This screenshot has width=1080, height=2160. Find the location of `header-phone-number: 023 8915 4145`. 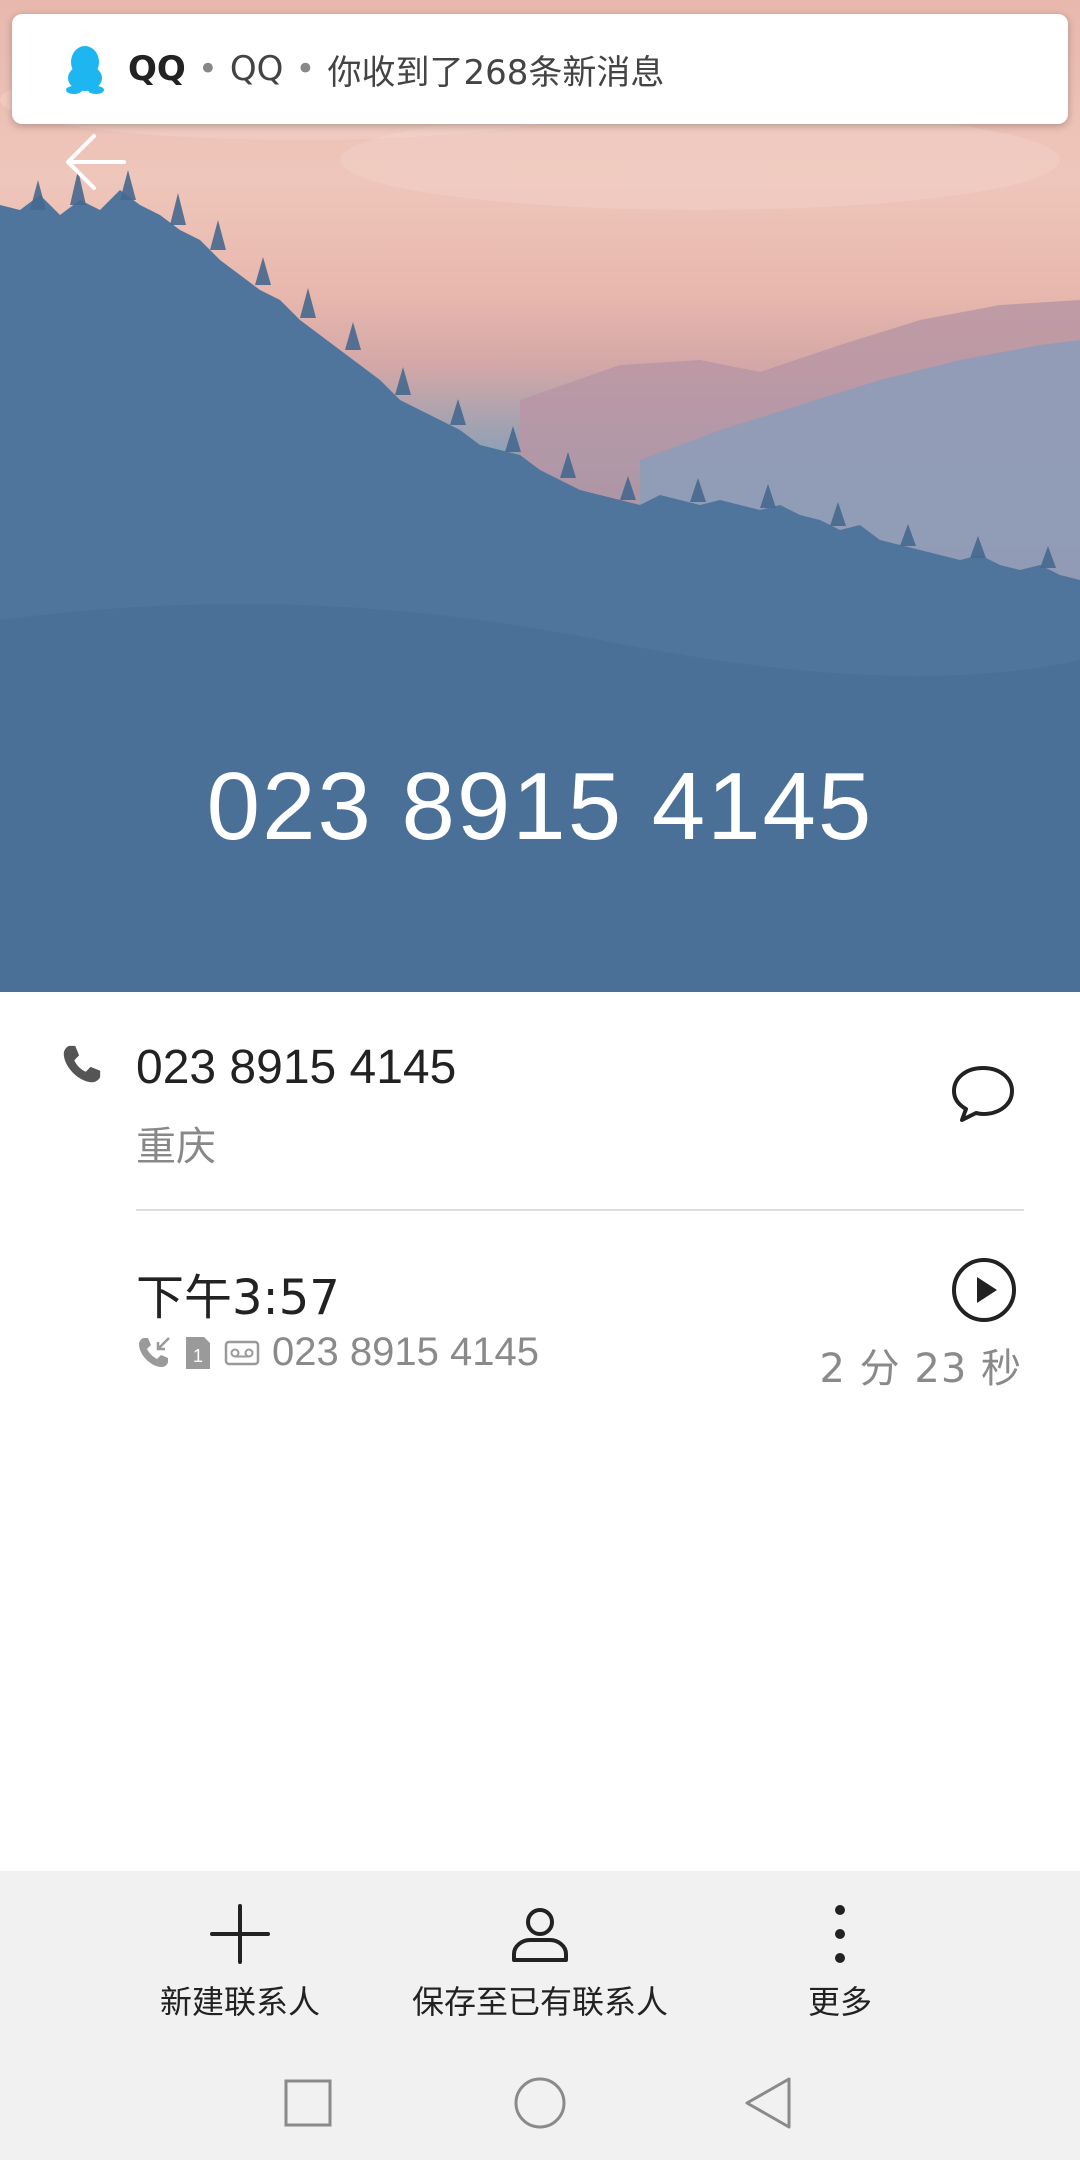

header-phone-number: 023 8915 4145 is located at coordinates (540, 806).